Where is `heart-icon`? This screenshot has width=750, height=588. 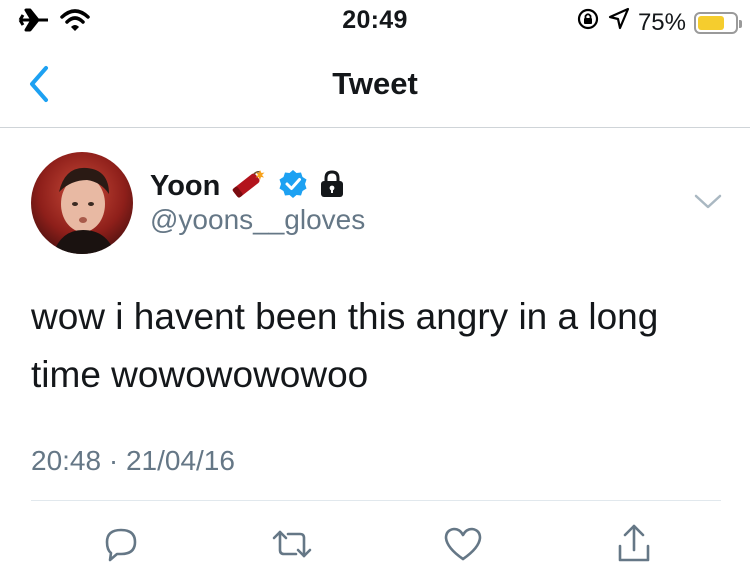
heart-icon is located at coordinates (463, 544).